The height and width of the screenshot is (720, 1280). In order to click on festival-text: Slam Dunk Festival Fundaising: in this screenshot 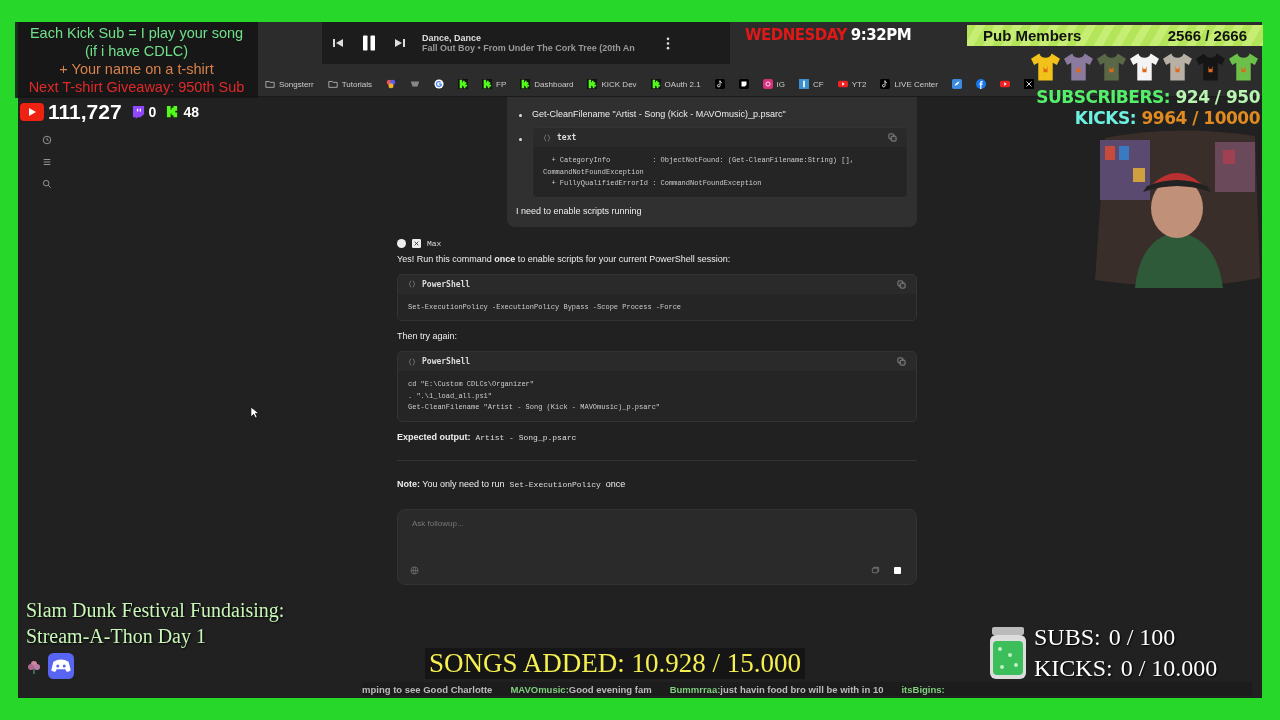, I will do `click(155, 610)`.